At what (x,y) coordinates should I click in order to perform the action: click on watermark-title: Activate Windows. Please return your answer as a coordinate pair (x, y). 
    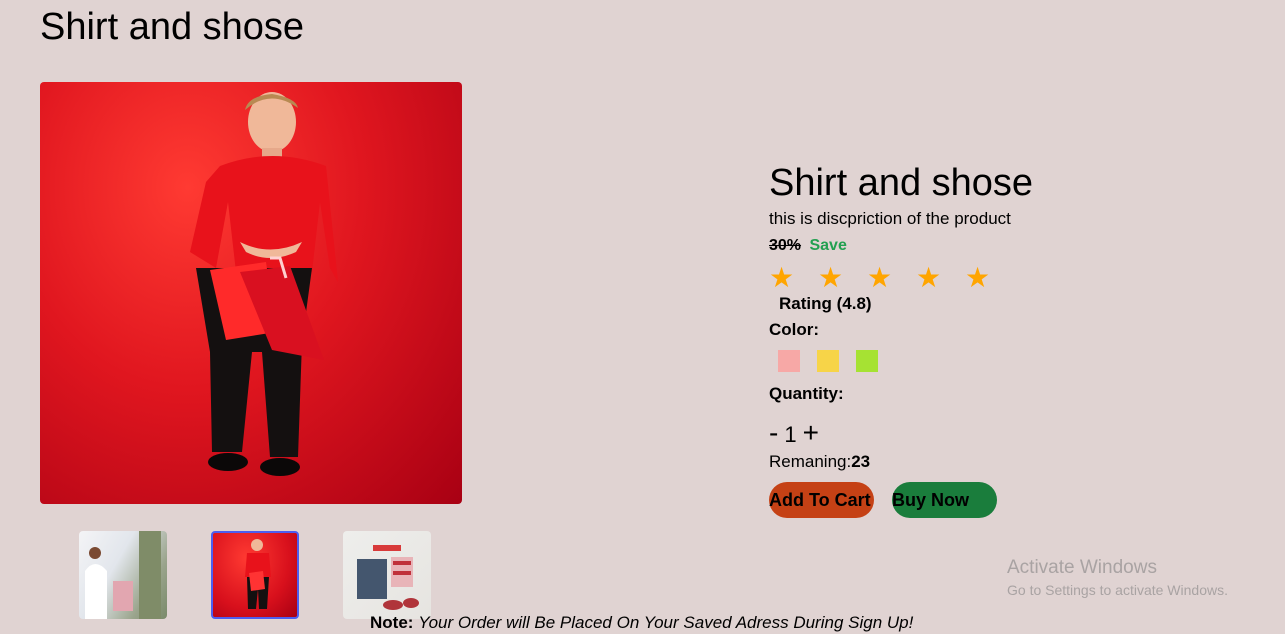
    Looking at the image, I should click on (1082, 567).